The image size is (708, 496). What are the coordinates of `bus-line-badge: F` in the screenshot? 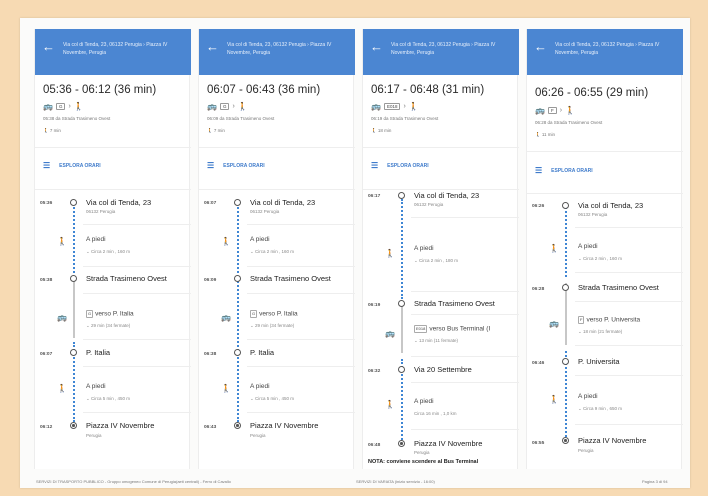 It's located at (552, 110).